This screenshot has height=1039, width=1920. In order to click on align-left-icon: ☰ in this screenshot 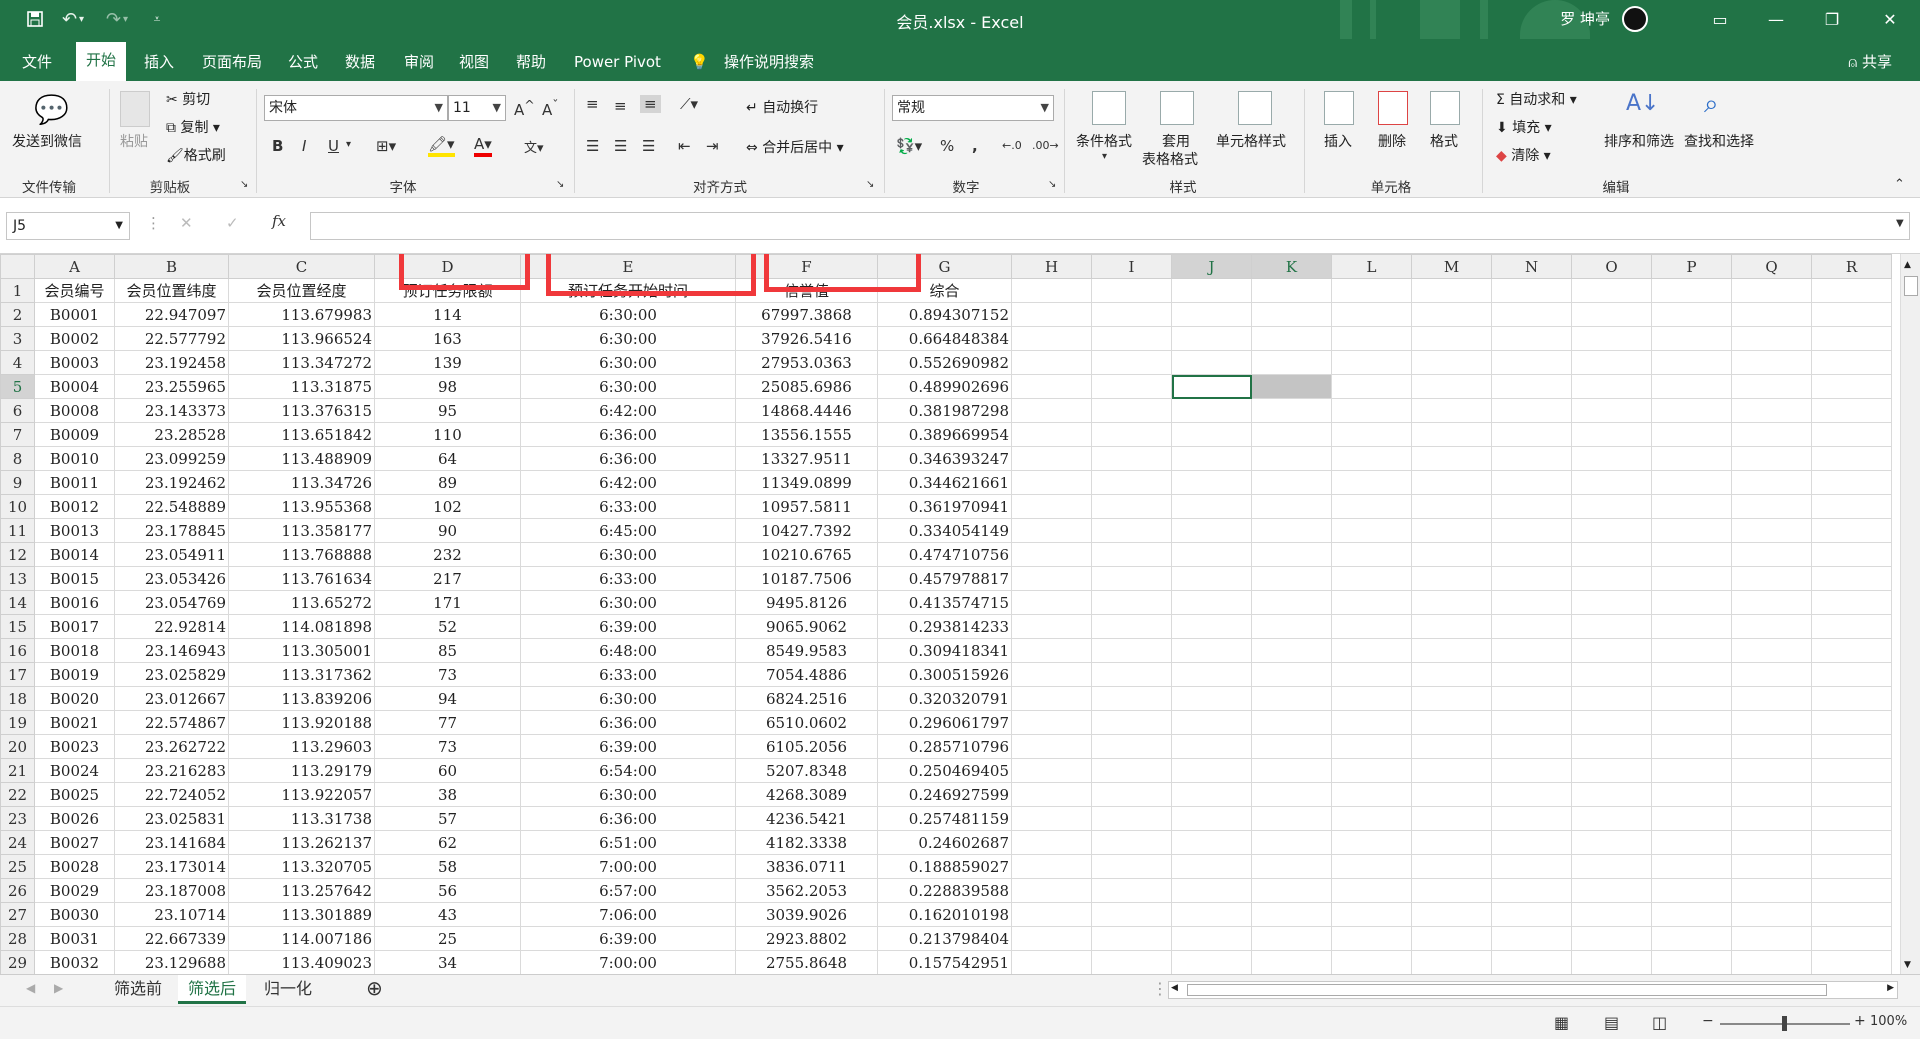, I will do `click(592, 146)`.